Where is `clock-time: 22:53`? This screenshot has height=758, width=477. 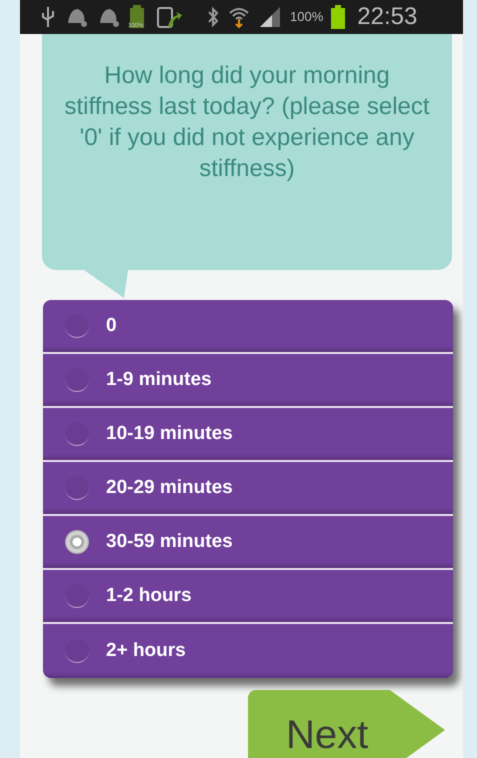
clock-time: 22:53 is located at coordinates (387, 17).